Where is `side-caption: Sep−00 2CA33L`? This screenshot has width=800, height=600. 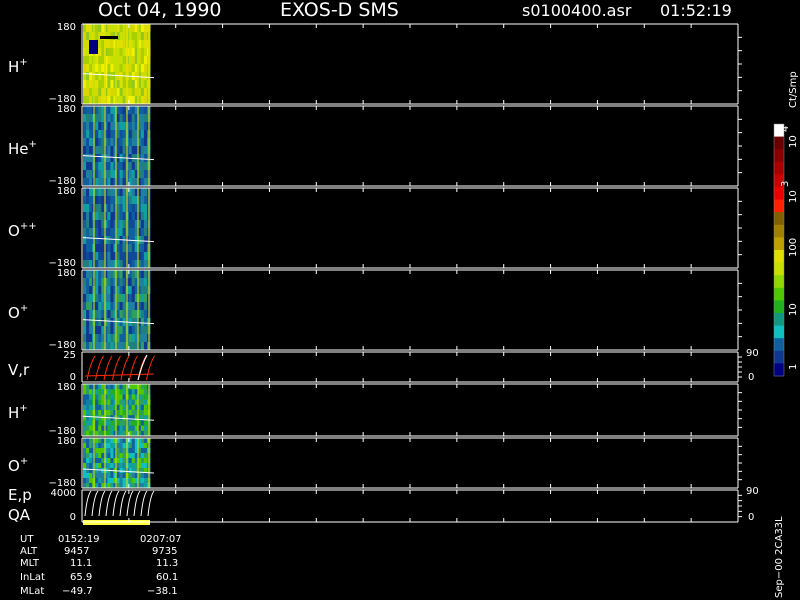 side-caption: Sep−00 2CA33L is located at coordinates (779, 557).